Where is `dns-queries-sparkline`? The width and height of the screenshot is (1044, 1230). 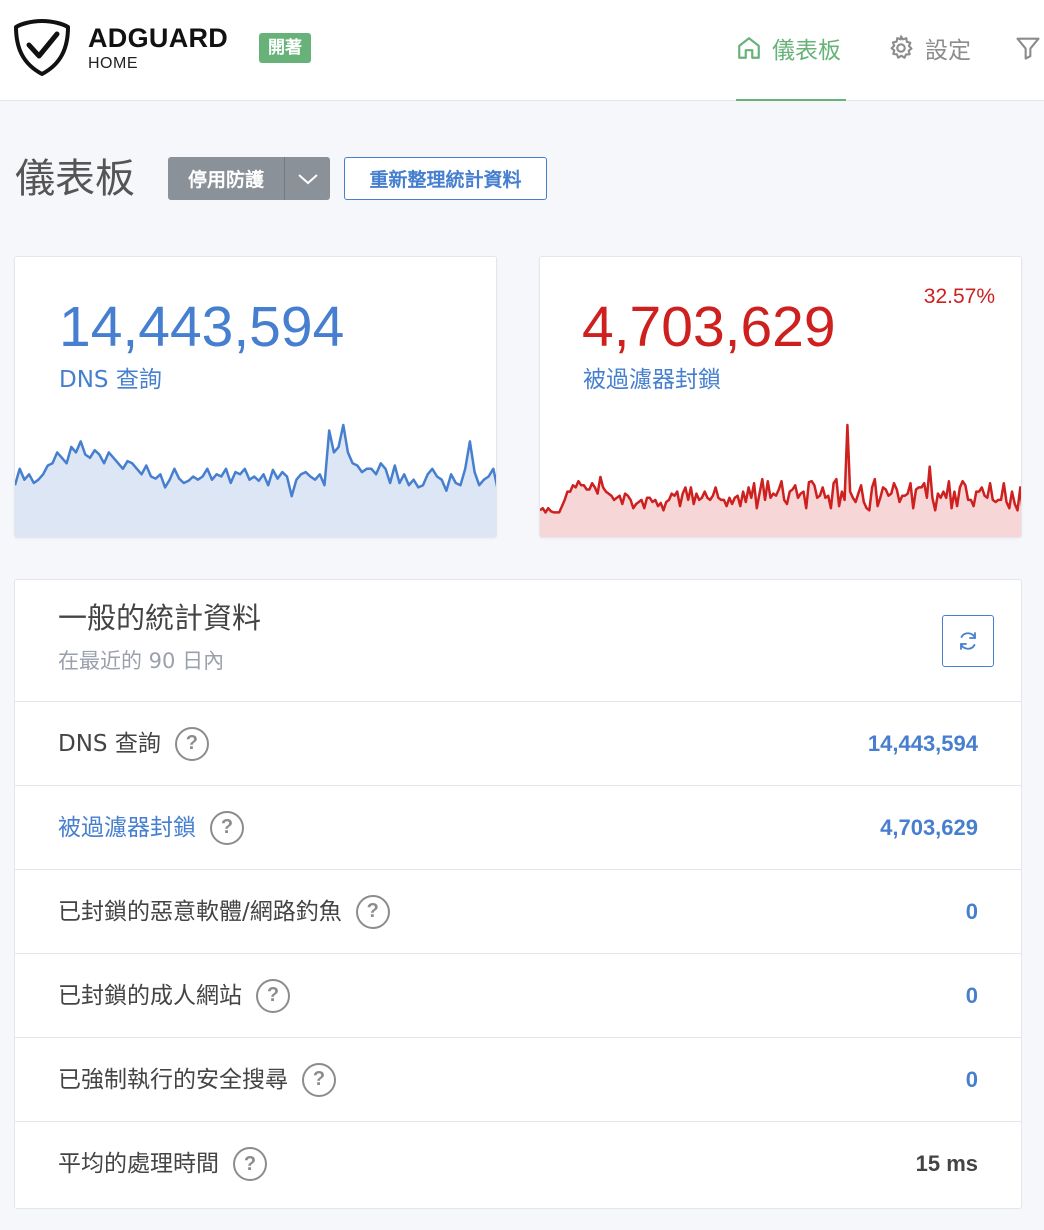 dns-queries-sparkline is located at coordinates (255, 480).